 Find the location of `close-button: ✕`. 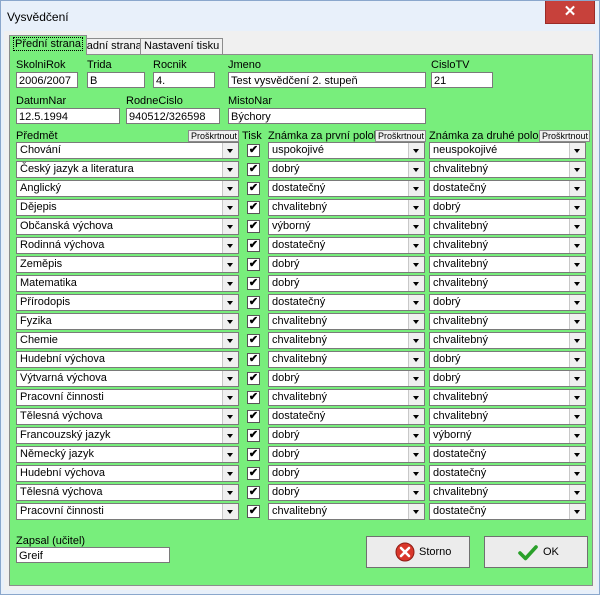

close-button: ✕ is located at coordinates (570, 12).